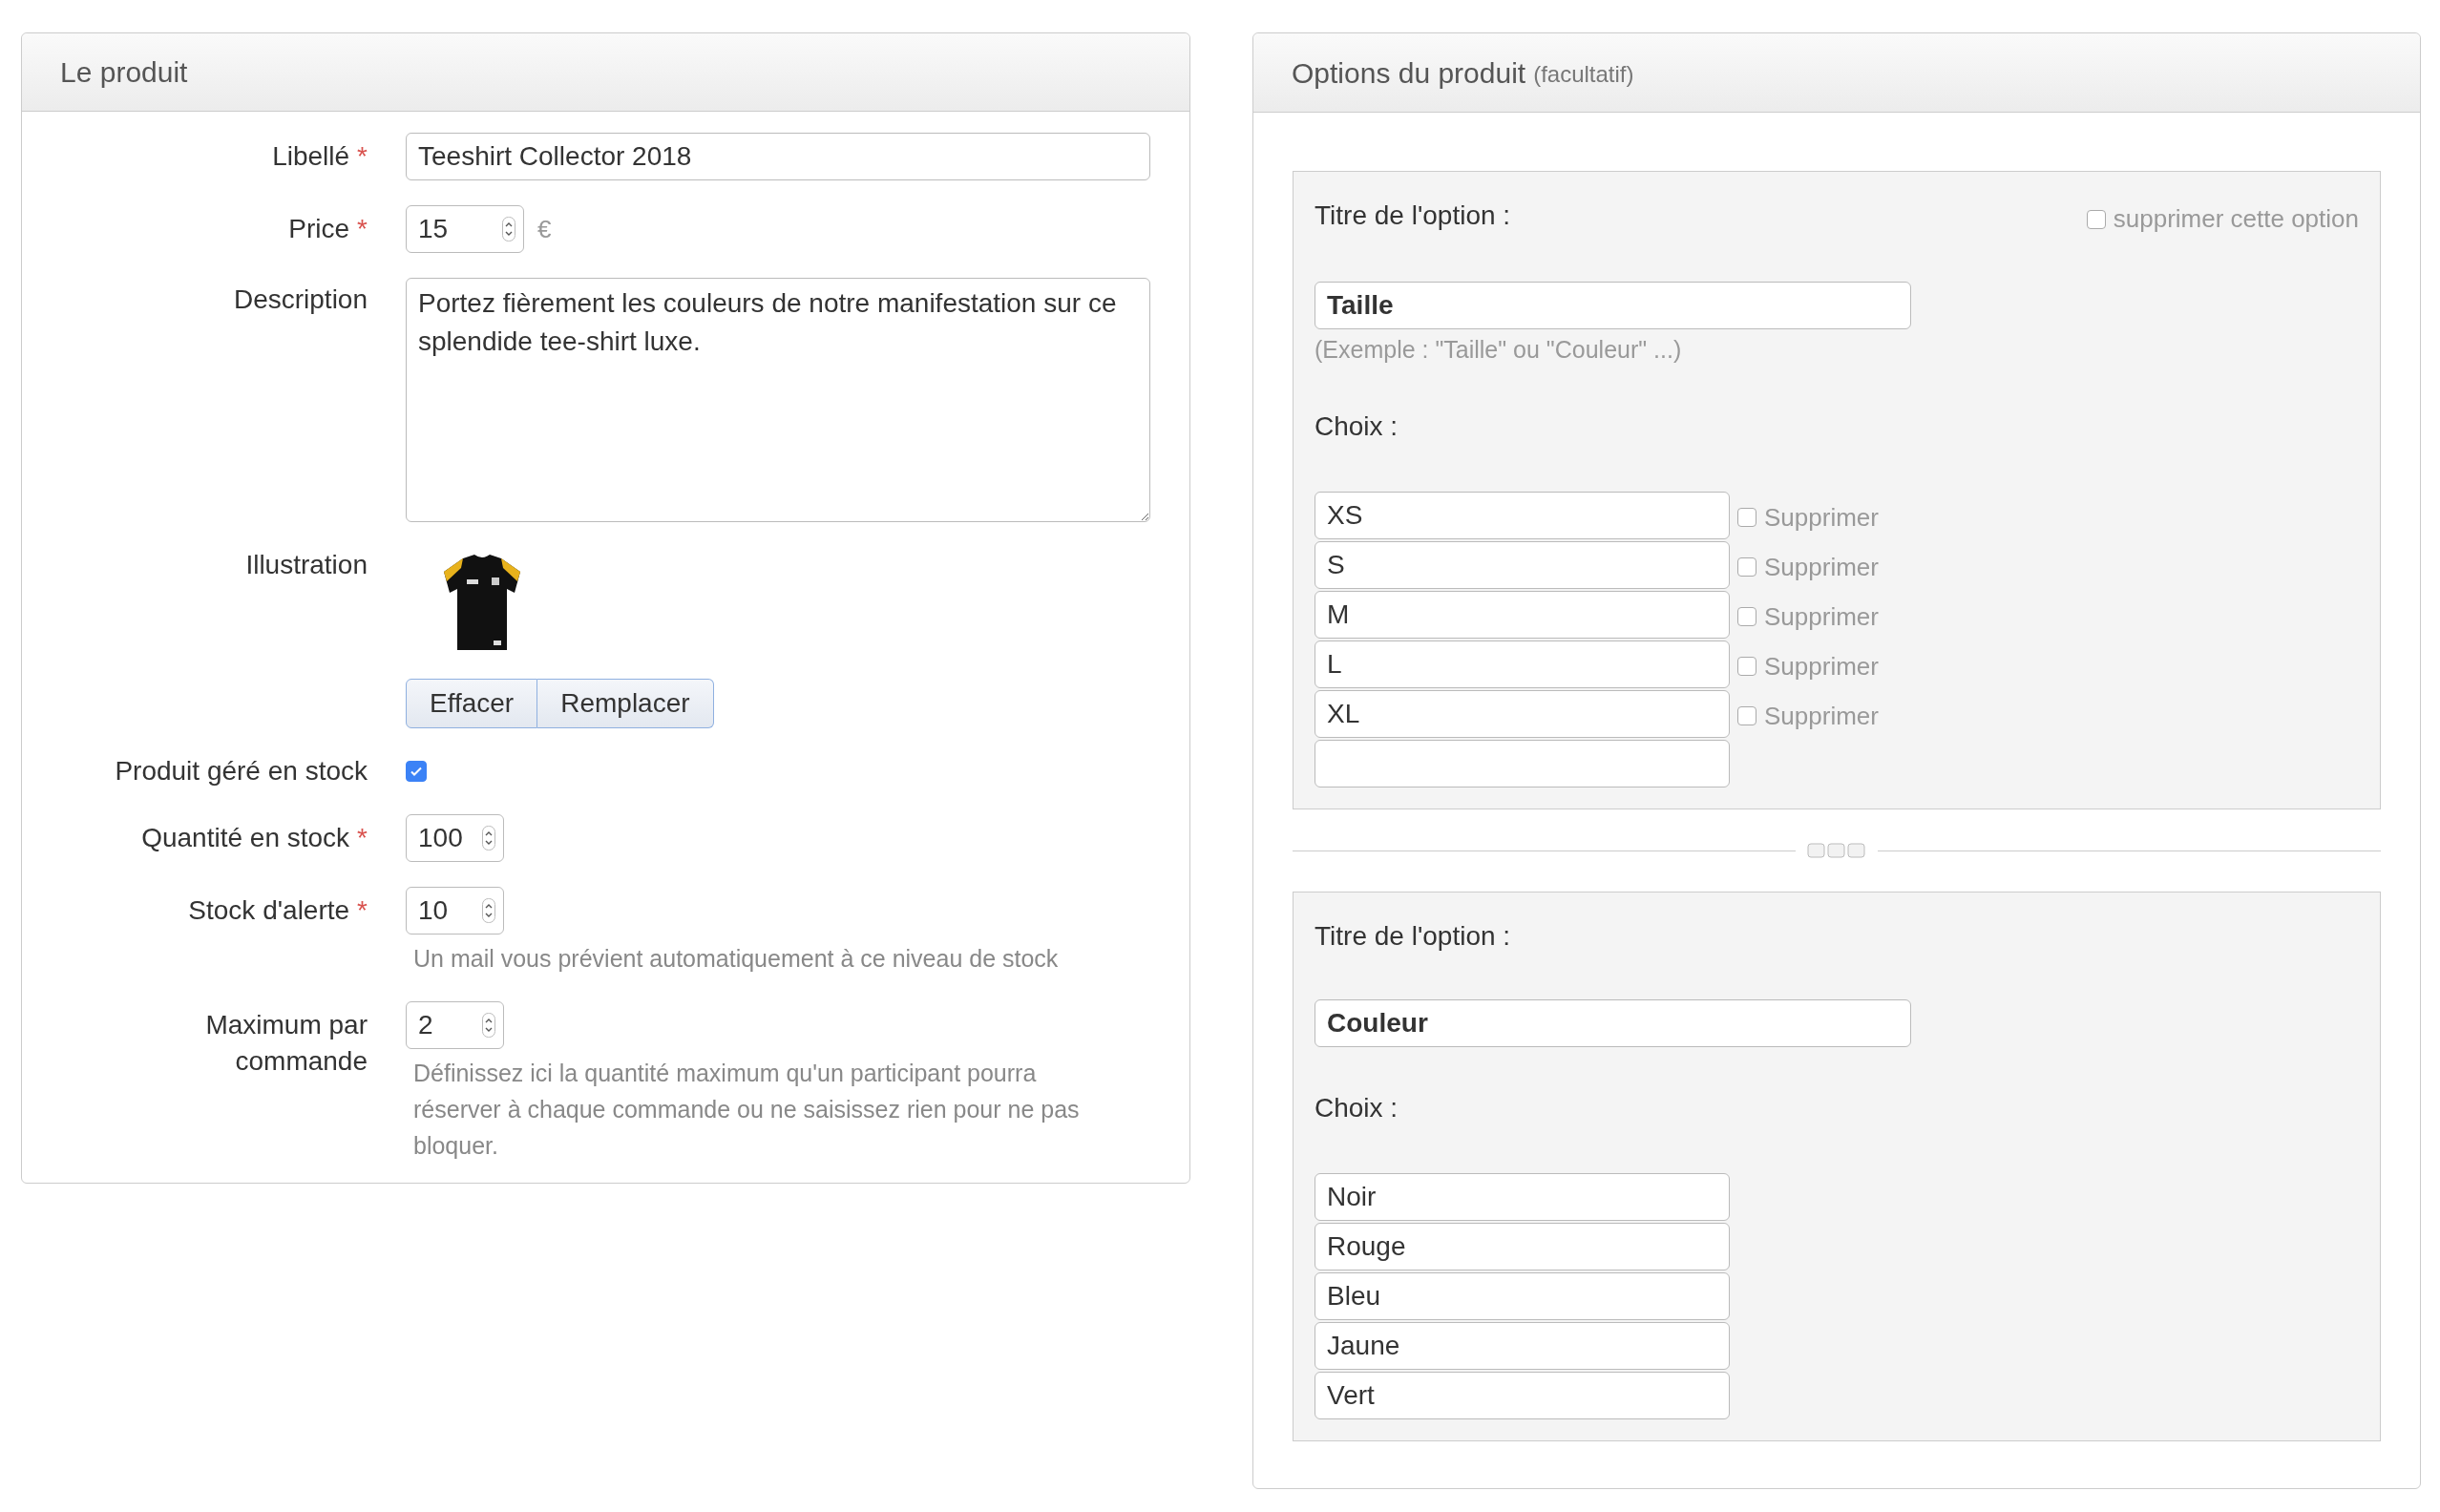 Image resolution: width=2440 pixels, height=1512 pixels. Describe the element at coordinates (124, 73) in the screenshot. I see `panel-title: Le produit` at that location.